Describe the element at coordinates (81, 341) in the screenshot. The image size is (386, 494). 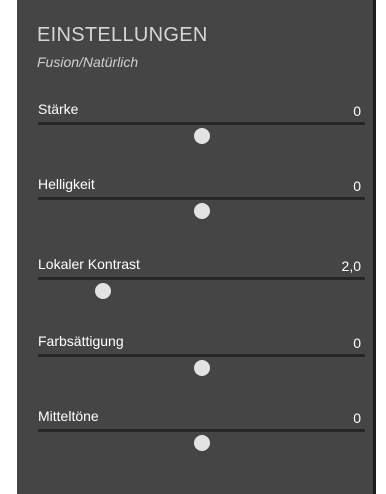
I see `slider-label: Farbsättigung` at that location.